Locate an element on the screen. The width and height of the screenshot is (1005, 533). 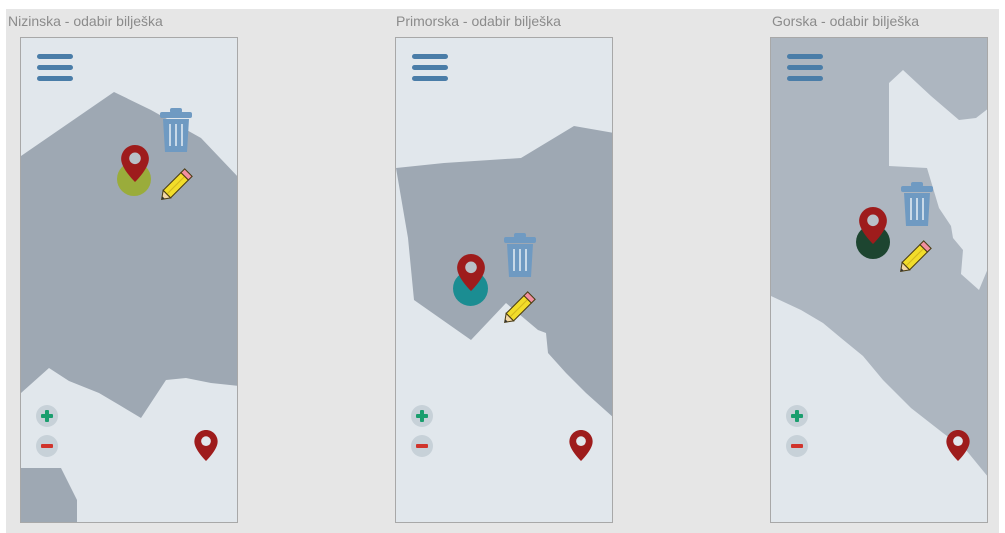
panel-title-nizinska: Nizinska - odabir bilješka is located at coordinates (85, 21).